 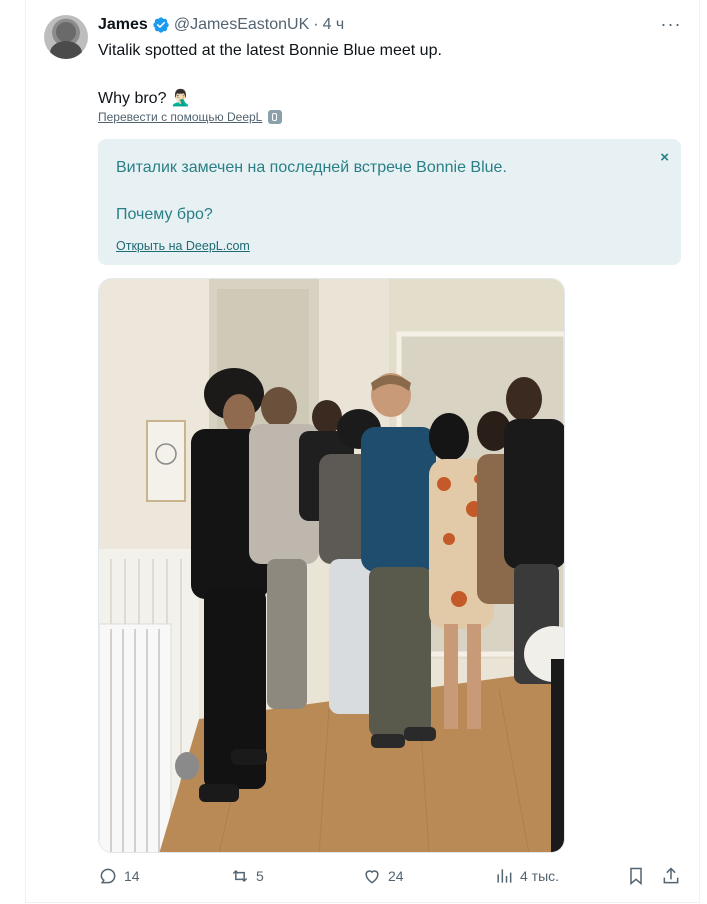 What do you see at coordinates (123, 25) in the screenshot?
I see `author-name: James` at bounding box center [123, 25].